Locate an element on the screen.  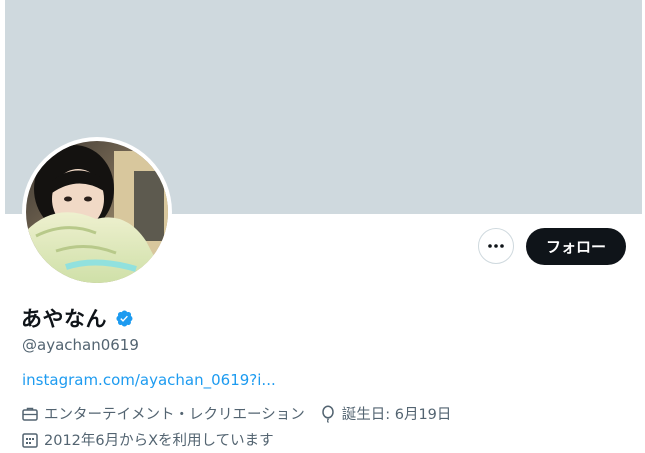
joined-item: 2012年6月からXを利用しています is located at coordinates (147, 439).